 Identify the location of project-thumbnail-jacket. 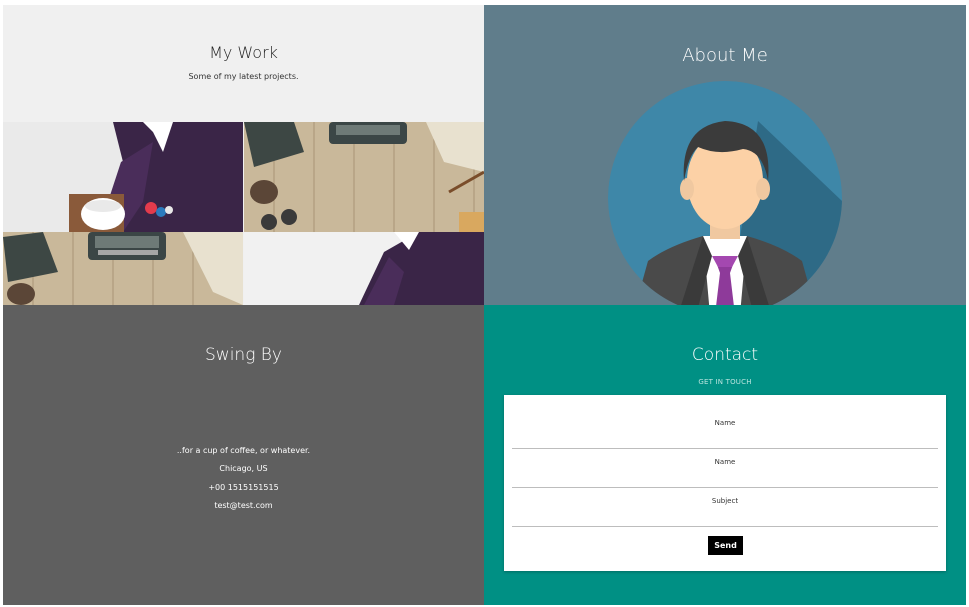
(123, 177).